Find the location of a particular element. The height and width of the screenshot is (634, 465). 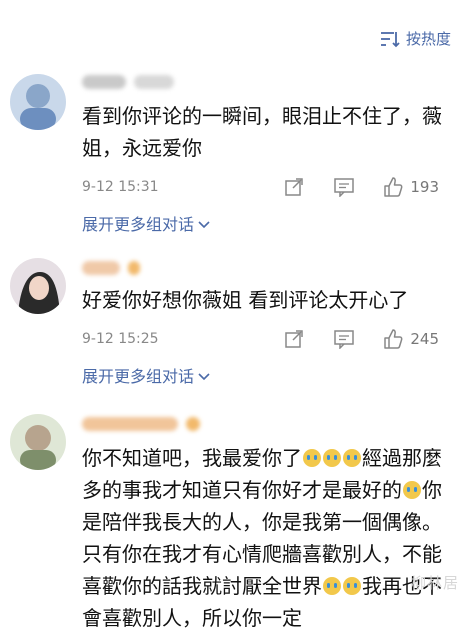

comment-actions: 245 is located at coordinates (360, 339).